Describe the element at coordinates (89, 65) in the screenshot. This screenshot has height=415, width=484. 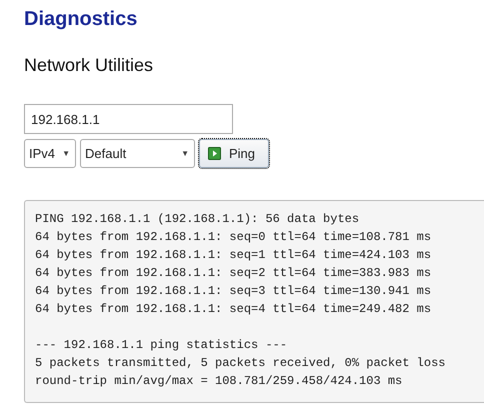
I see `section-heading: Network Utilities` at that location.